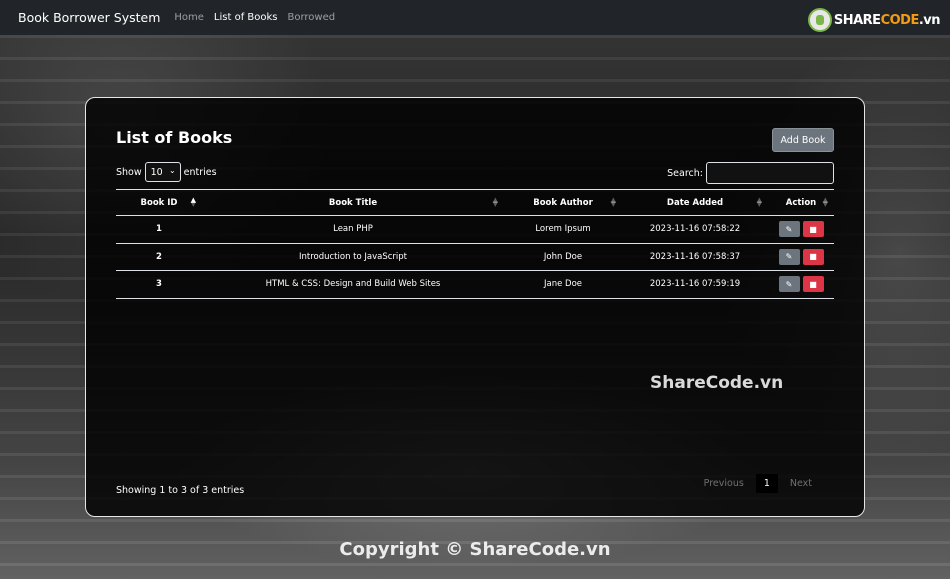 This screenshot has width=950, height=579. Describe the element at coordinates (770, 173) in the screenshot. I see `search-input` at that location.